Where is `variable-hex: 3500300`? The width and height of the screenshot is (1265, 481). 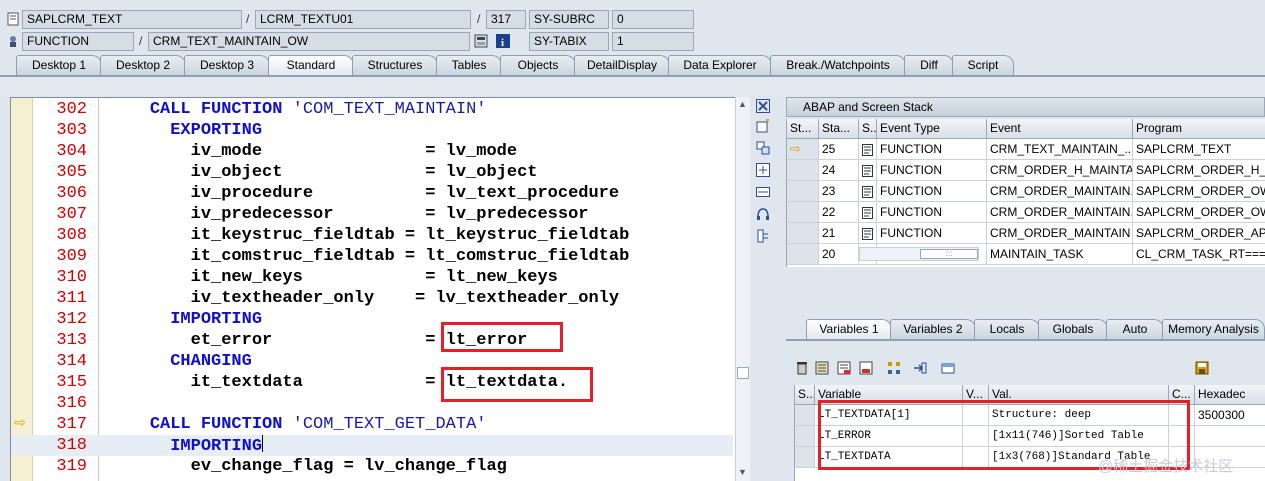 variable-hex: 3500300 is located at coordinates (1230, 415).